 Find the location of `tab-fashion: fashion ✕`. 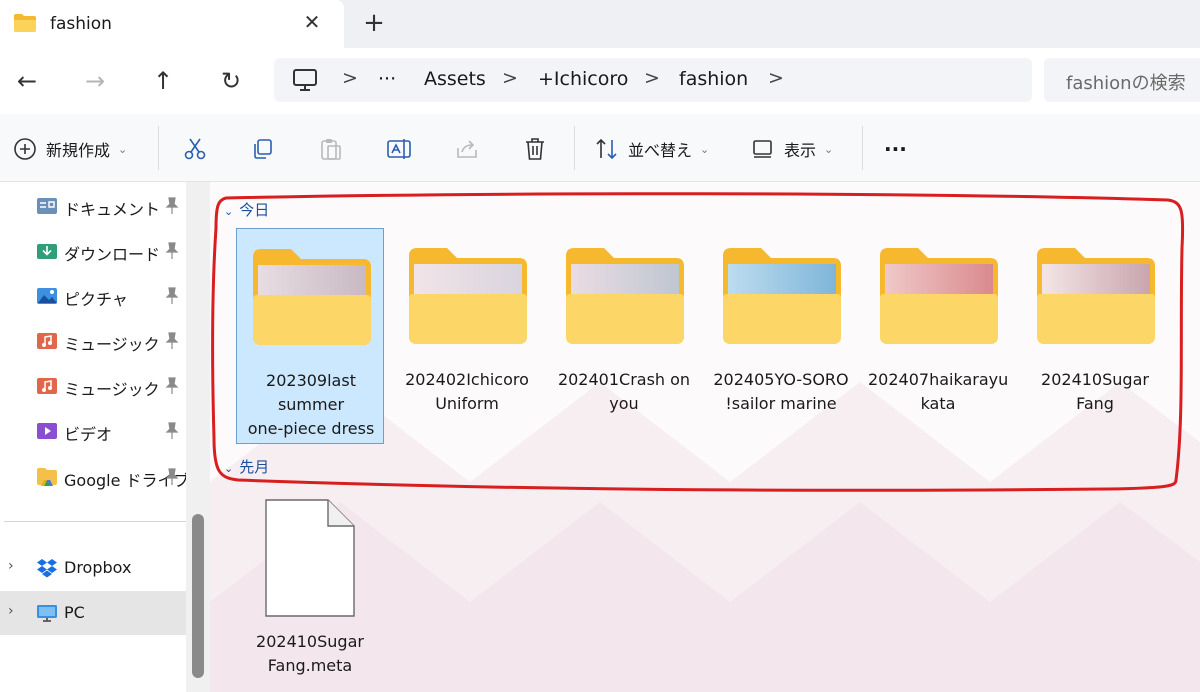

tab-fashion: fashion ✕ is located at coordinates (172, 24).